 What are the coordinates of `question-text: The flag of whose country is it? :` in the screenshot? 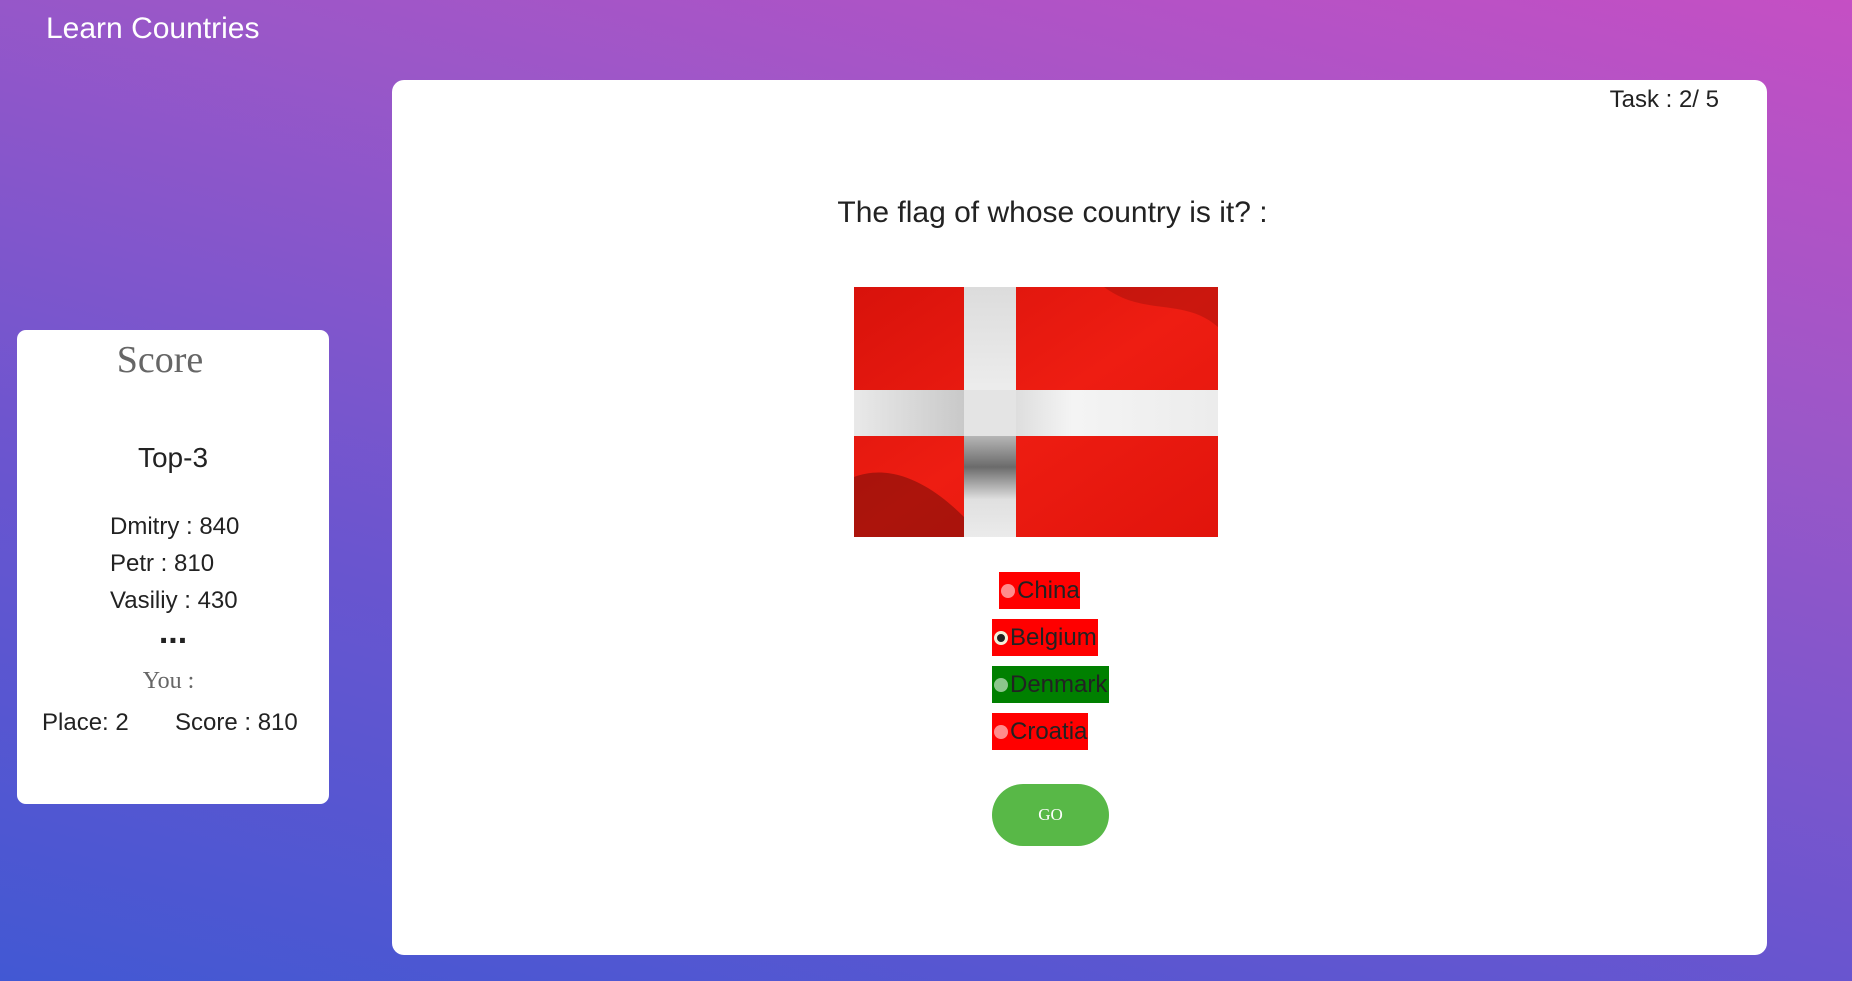 It's located at (1052, 212).